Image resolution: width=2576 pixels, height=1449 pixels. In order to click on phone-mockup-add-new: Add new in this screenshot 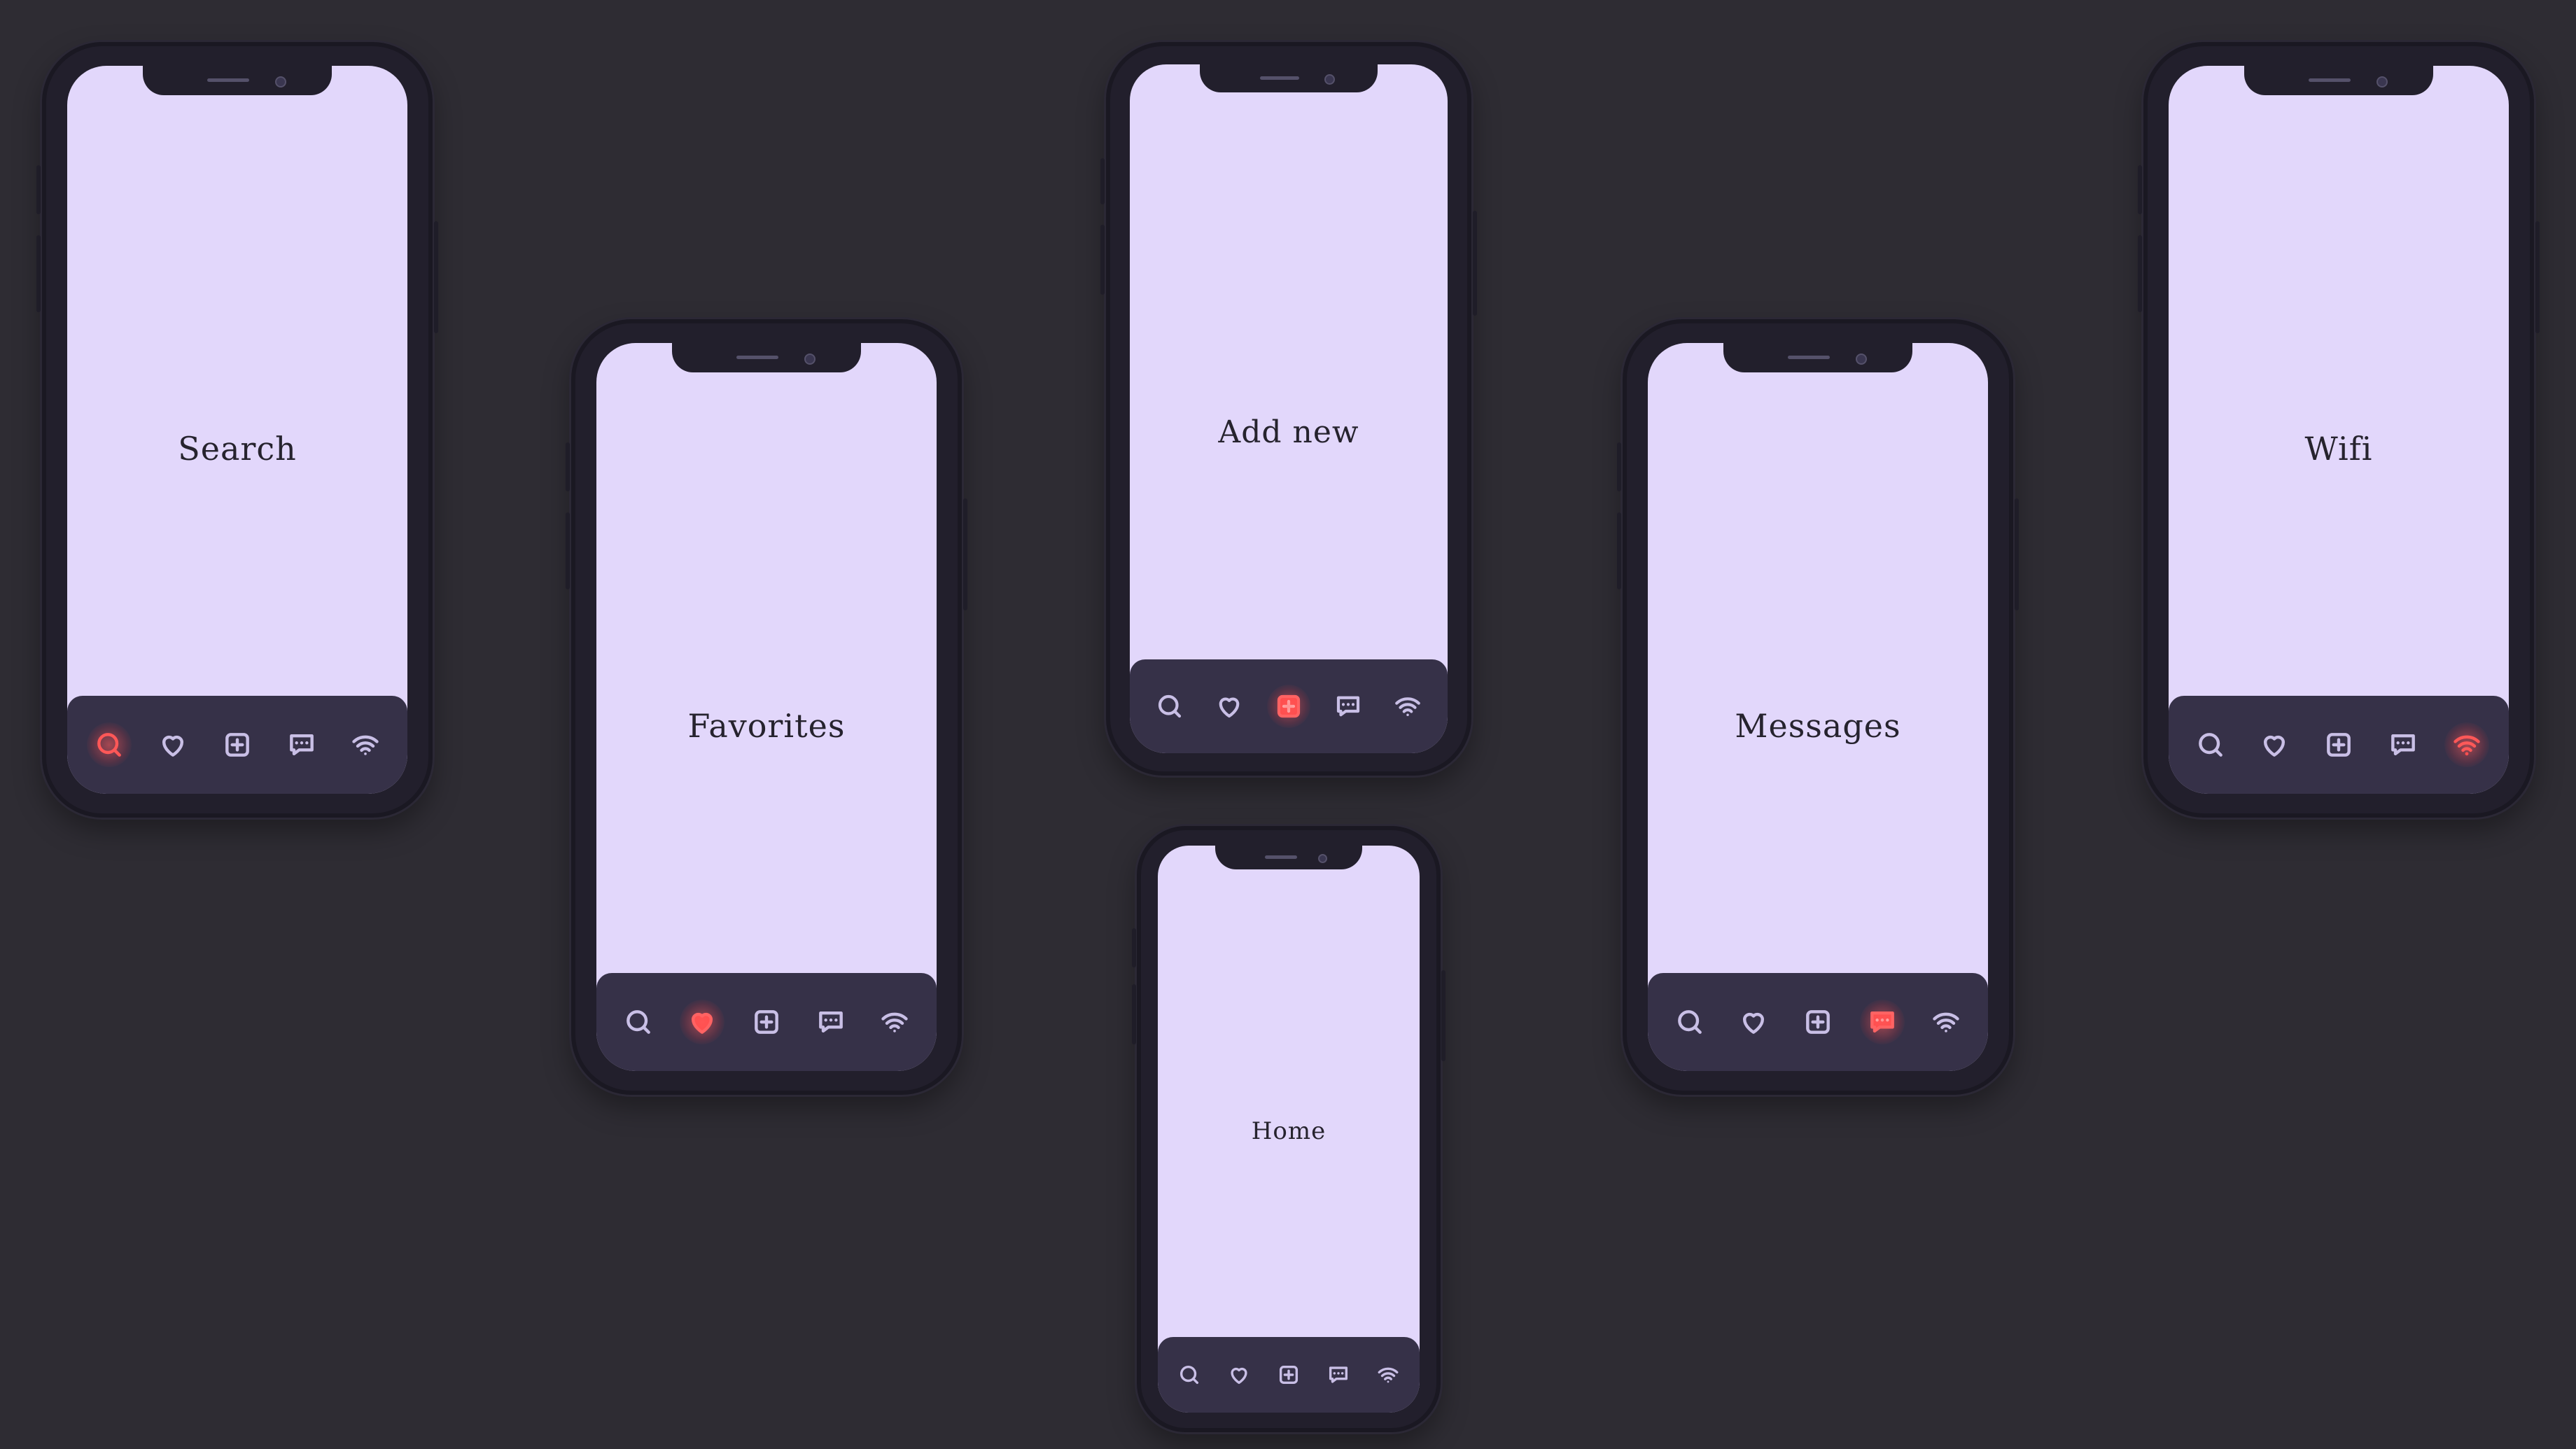, I will do `click(1288, 409)`.